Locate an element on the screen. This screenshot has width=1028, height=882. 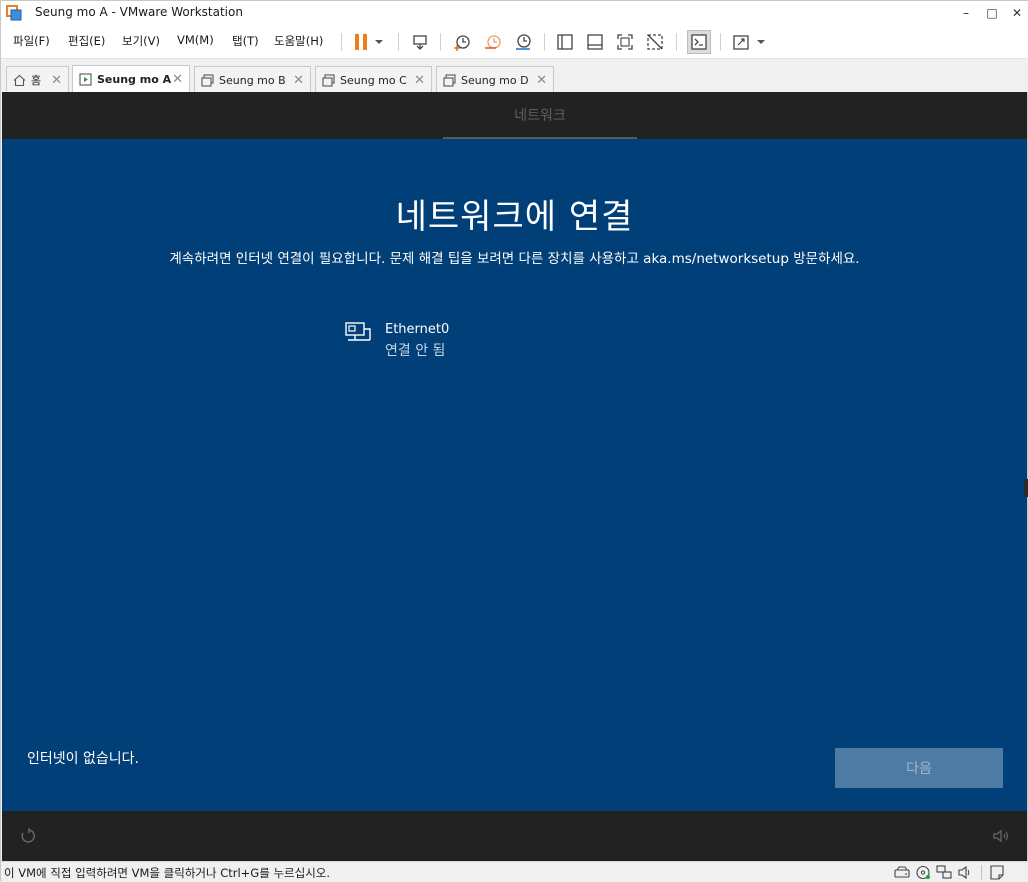
tab-label: Seung mo C is located at coordinates (373, 80).